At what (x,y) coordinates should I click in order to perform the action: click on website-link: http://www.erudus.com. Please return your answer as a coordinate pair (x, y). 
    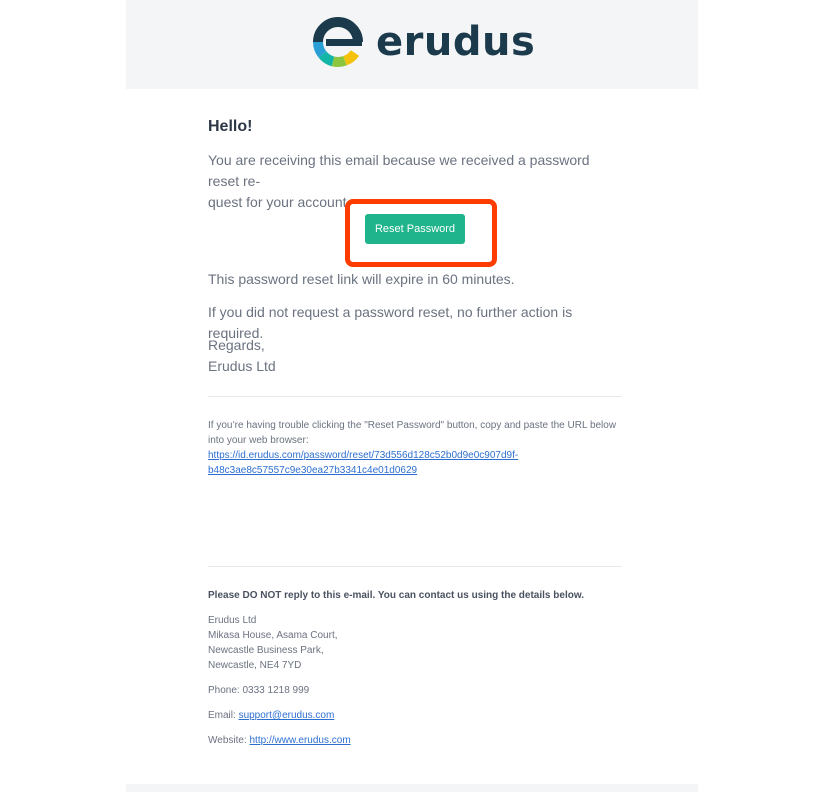
    Looking at the image, I should click on (300, 740).